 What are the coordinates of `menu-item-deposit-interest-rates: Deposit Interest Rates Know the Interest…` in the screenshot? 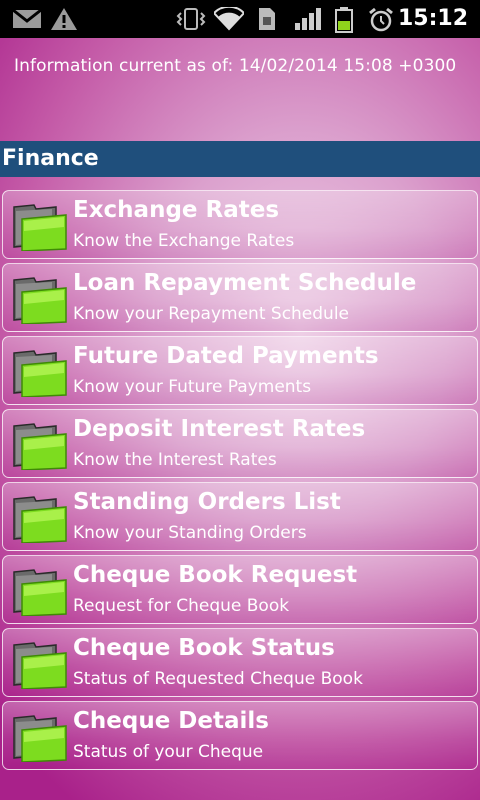 It's located at (240, 443).